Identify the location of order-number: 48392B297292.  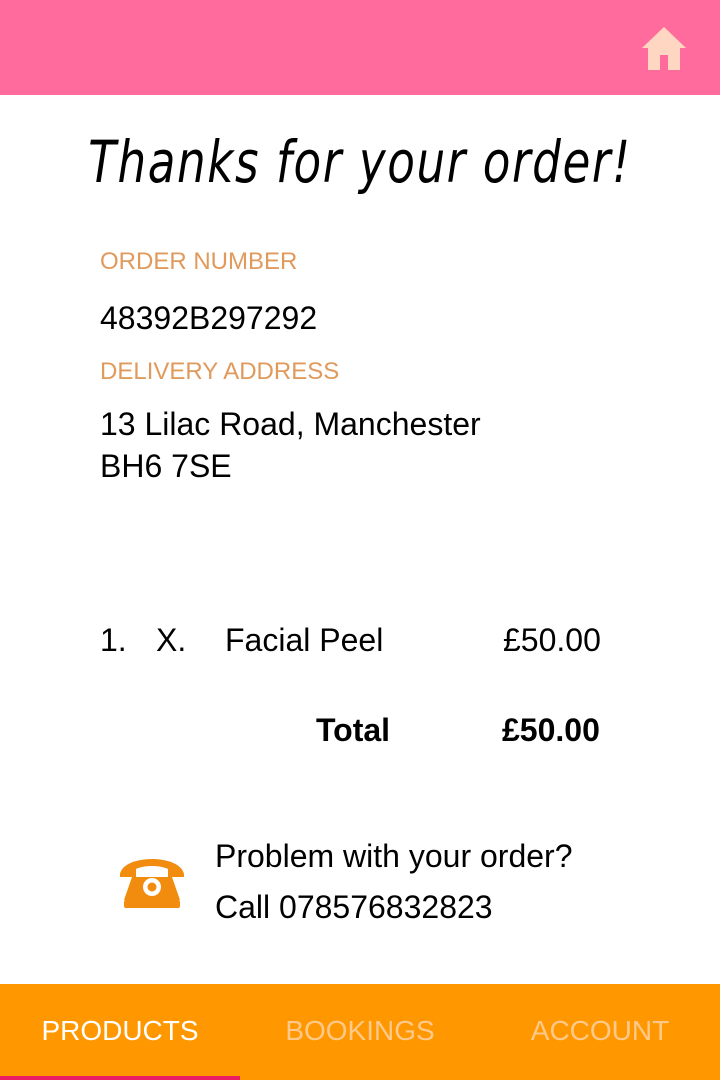
(209, 318).